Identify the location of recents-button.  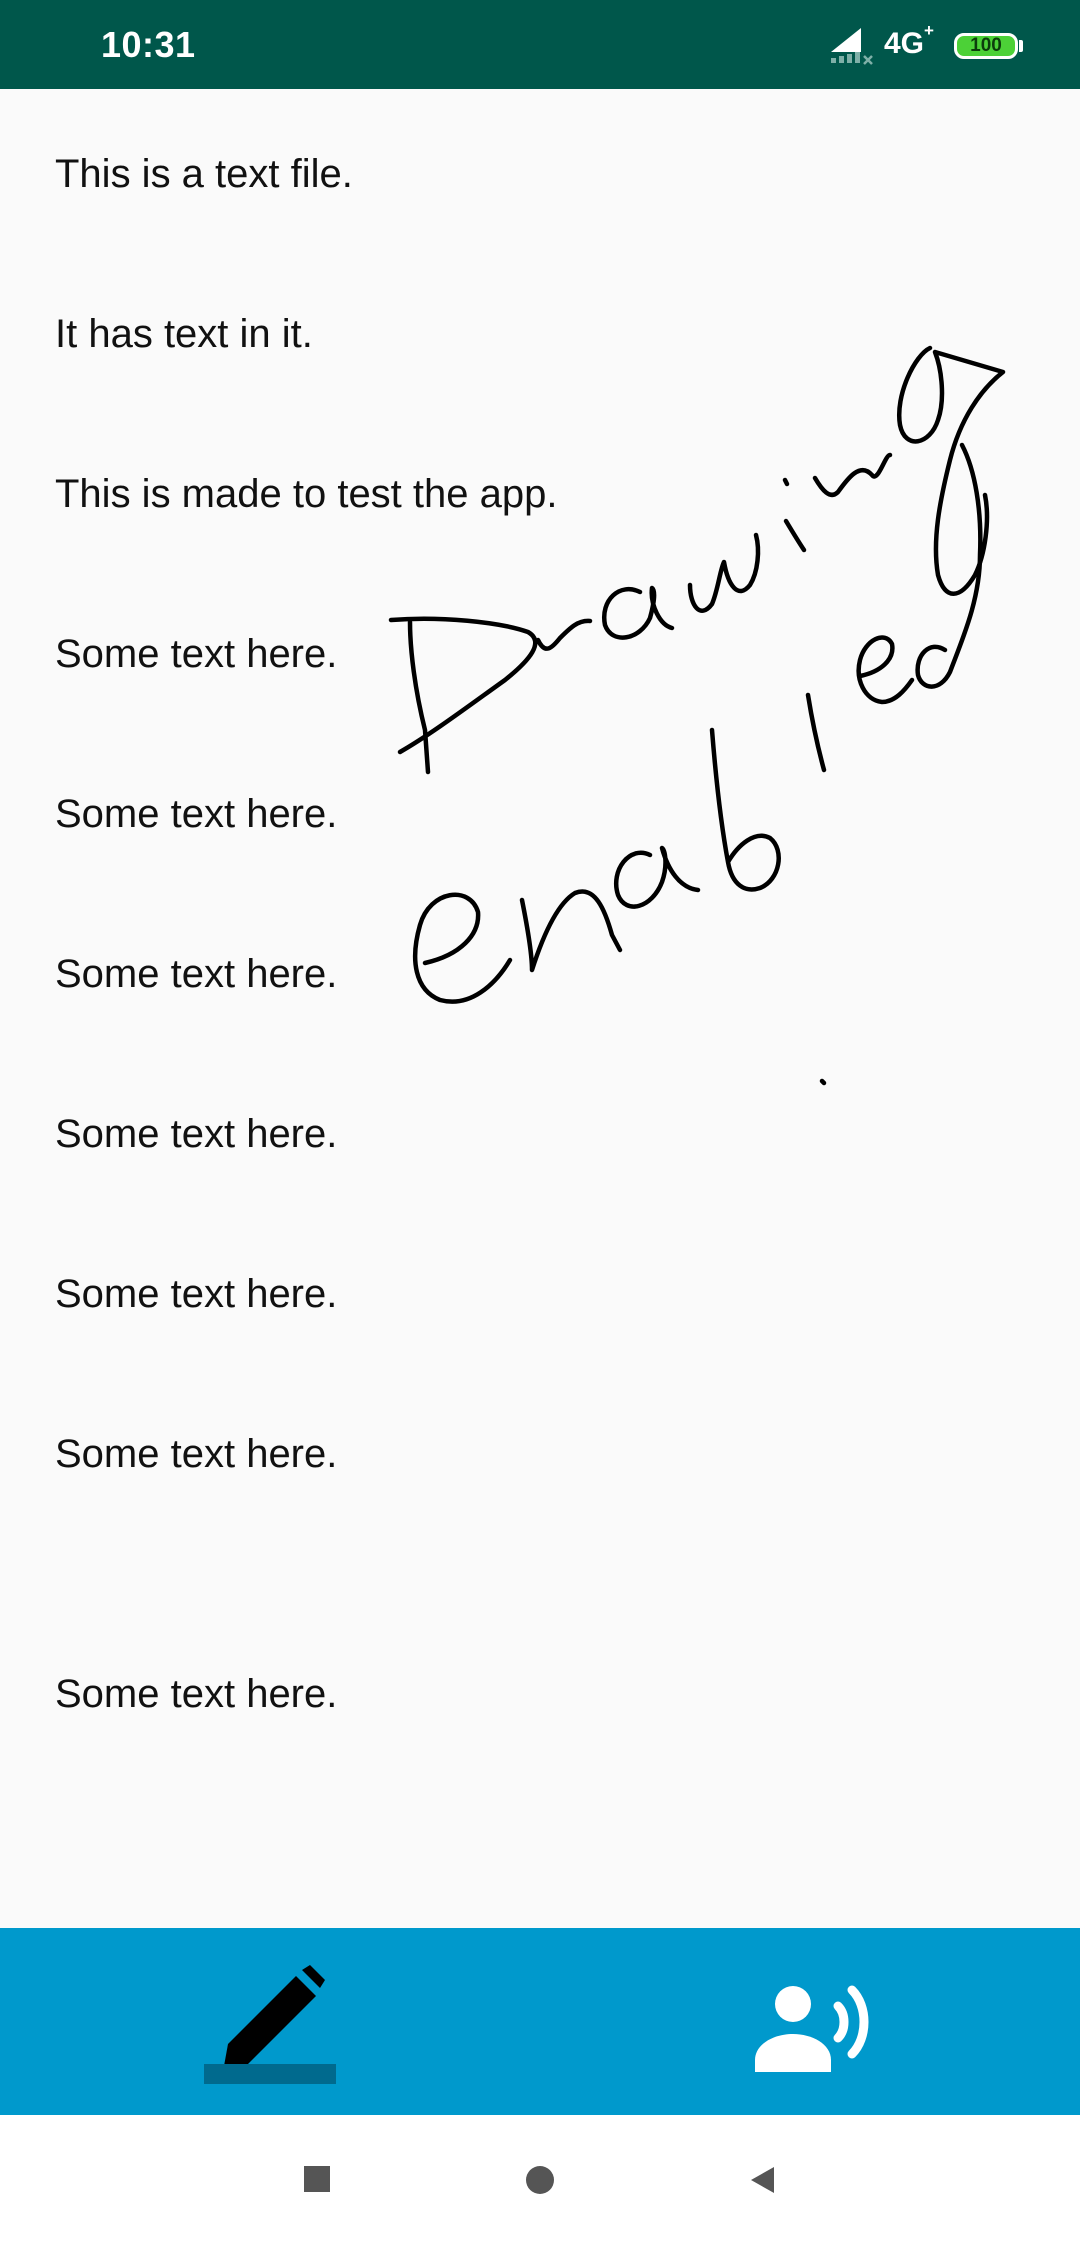
(316, 2180).